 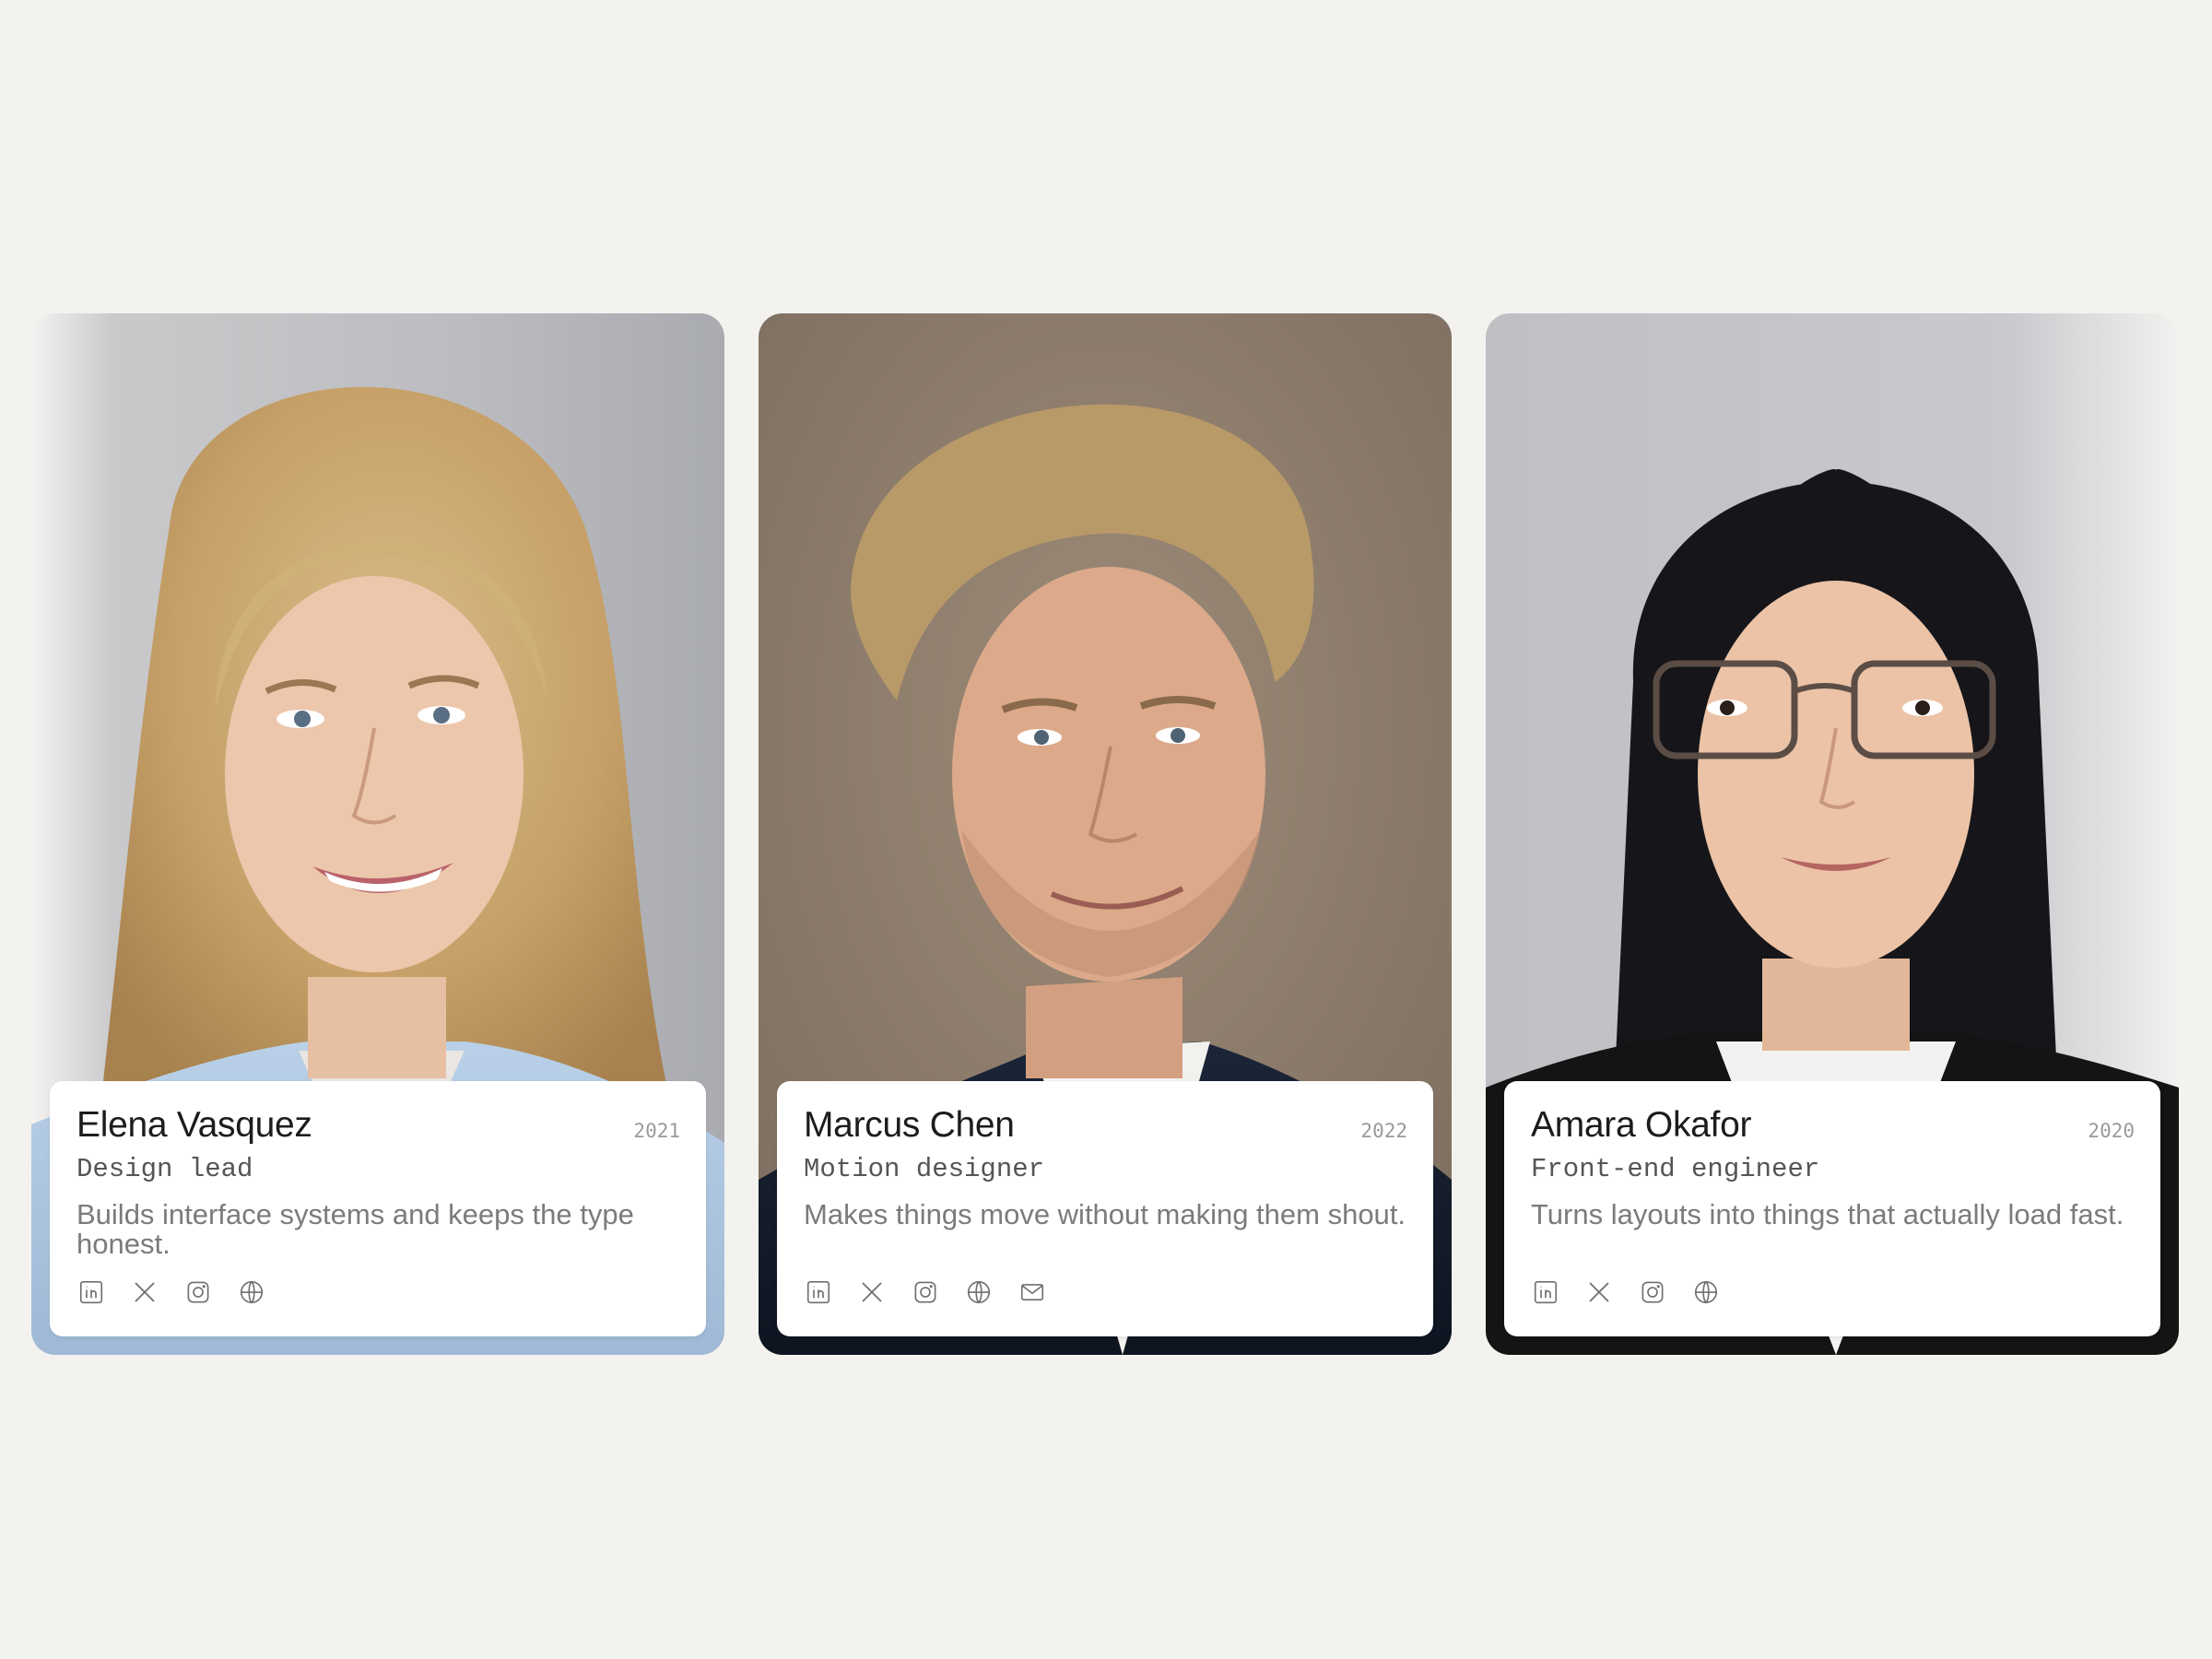 What do you see at coordinates (1641, 1125) in the screenshot?
I see `member-name: Amara Okafor` at bounding box center [1641, 1125].